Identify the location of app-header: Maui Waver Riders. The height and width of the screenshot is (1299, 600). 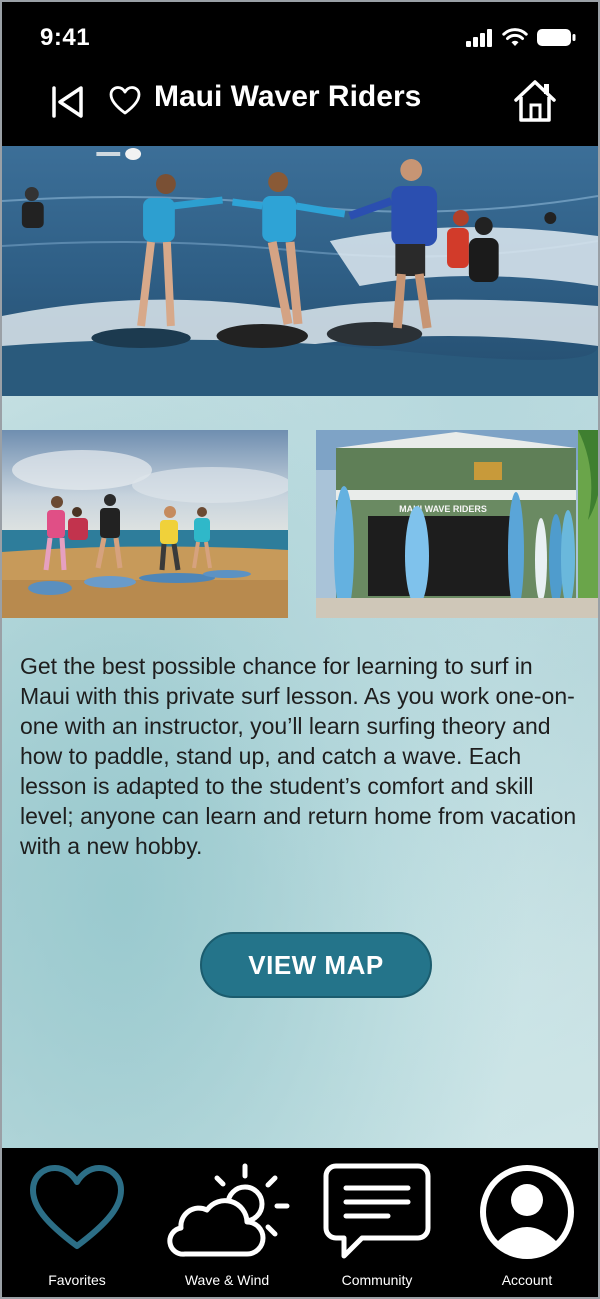
(300, 109).